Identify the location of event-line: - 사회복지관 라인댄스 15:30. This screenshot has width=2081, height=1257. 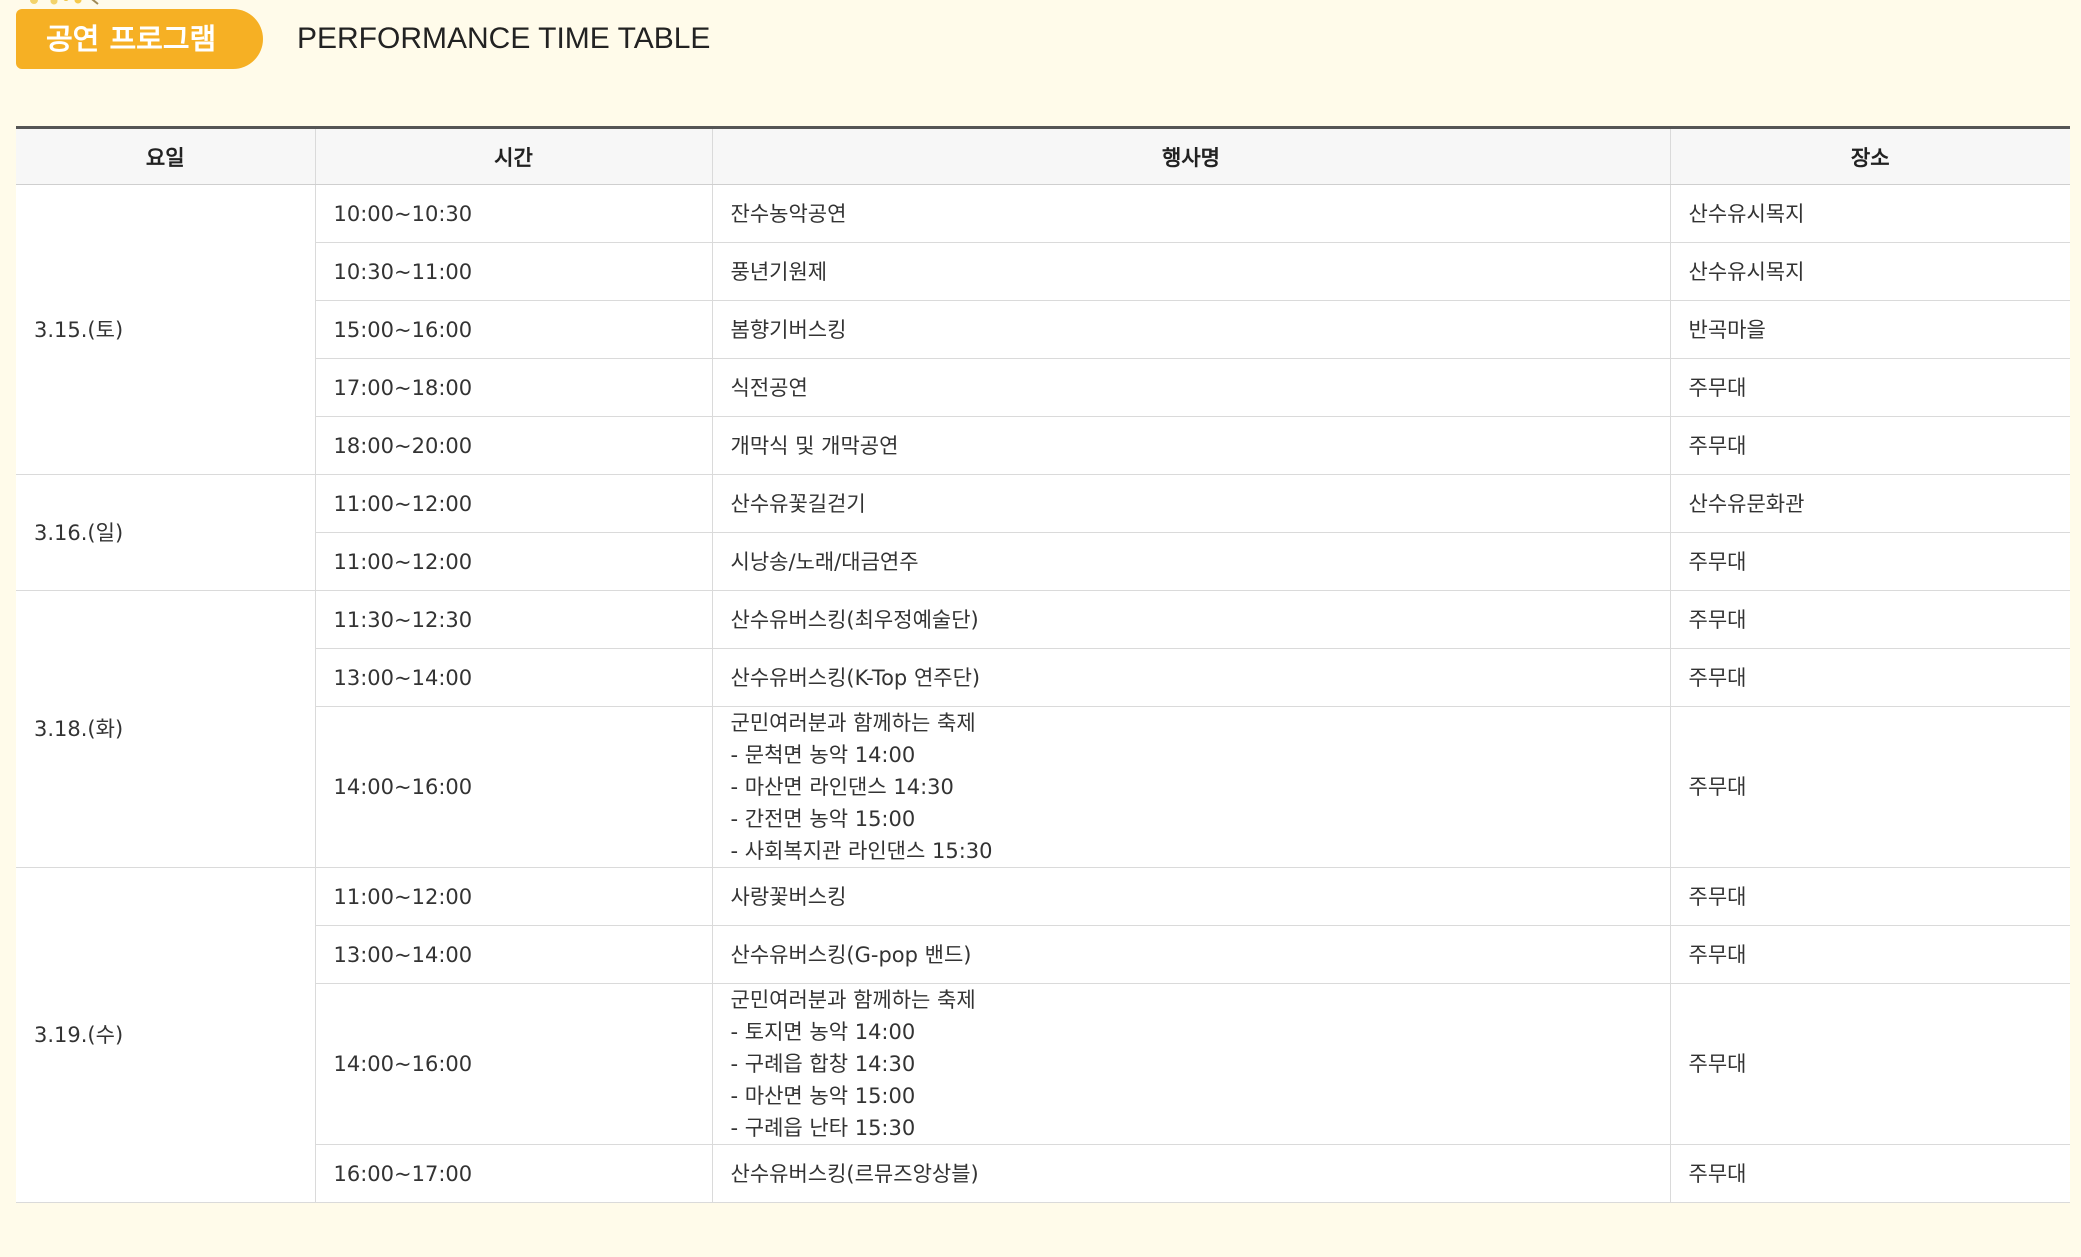
(861, 851).